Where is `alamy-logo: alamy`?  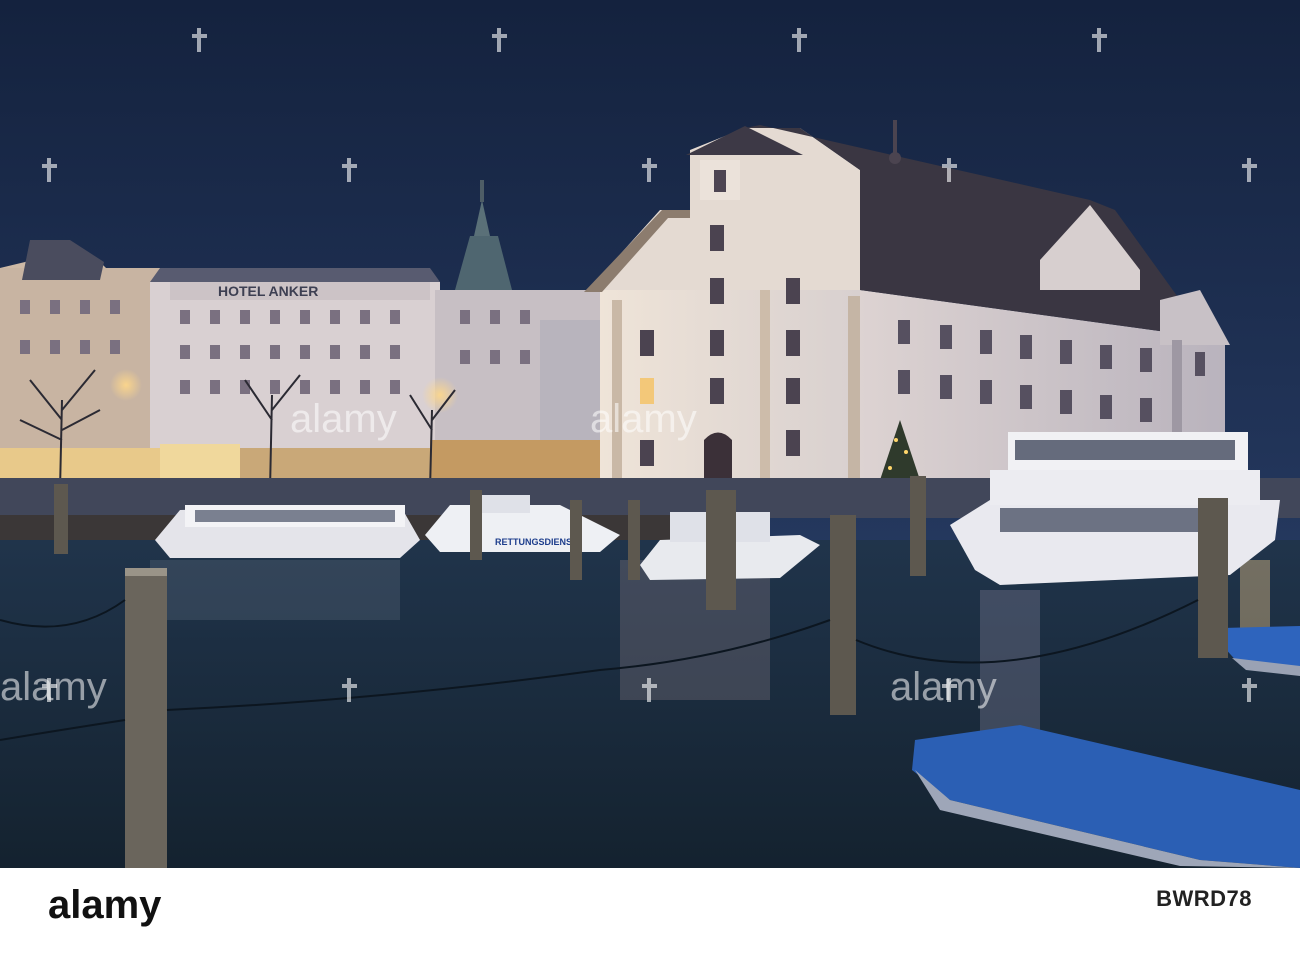
alamy-logo: alamy is located at coordinates (105, 905).